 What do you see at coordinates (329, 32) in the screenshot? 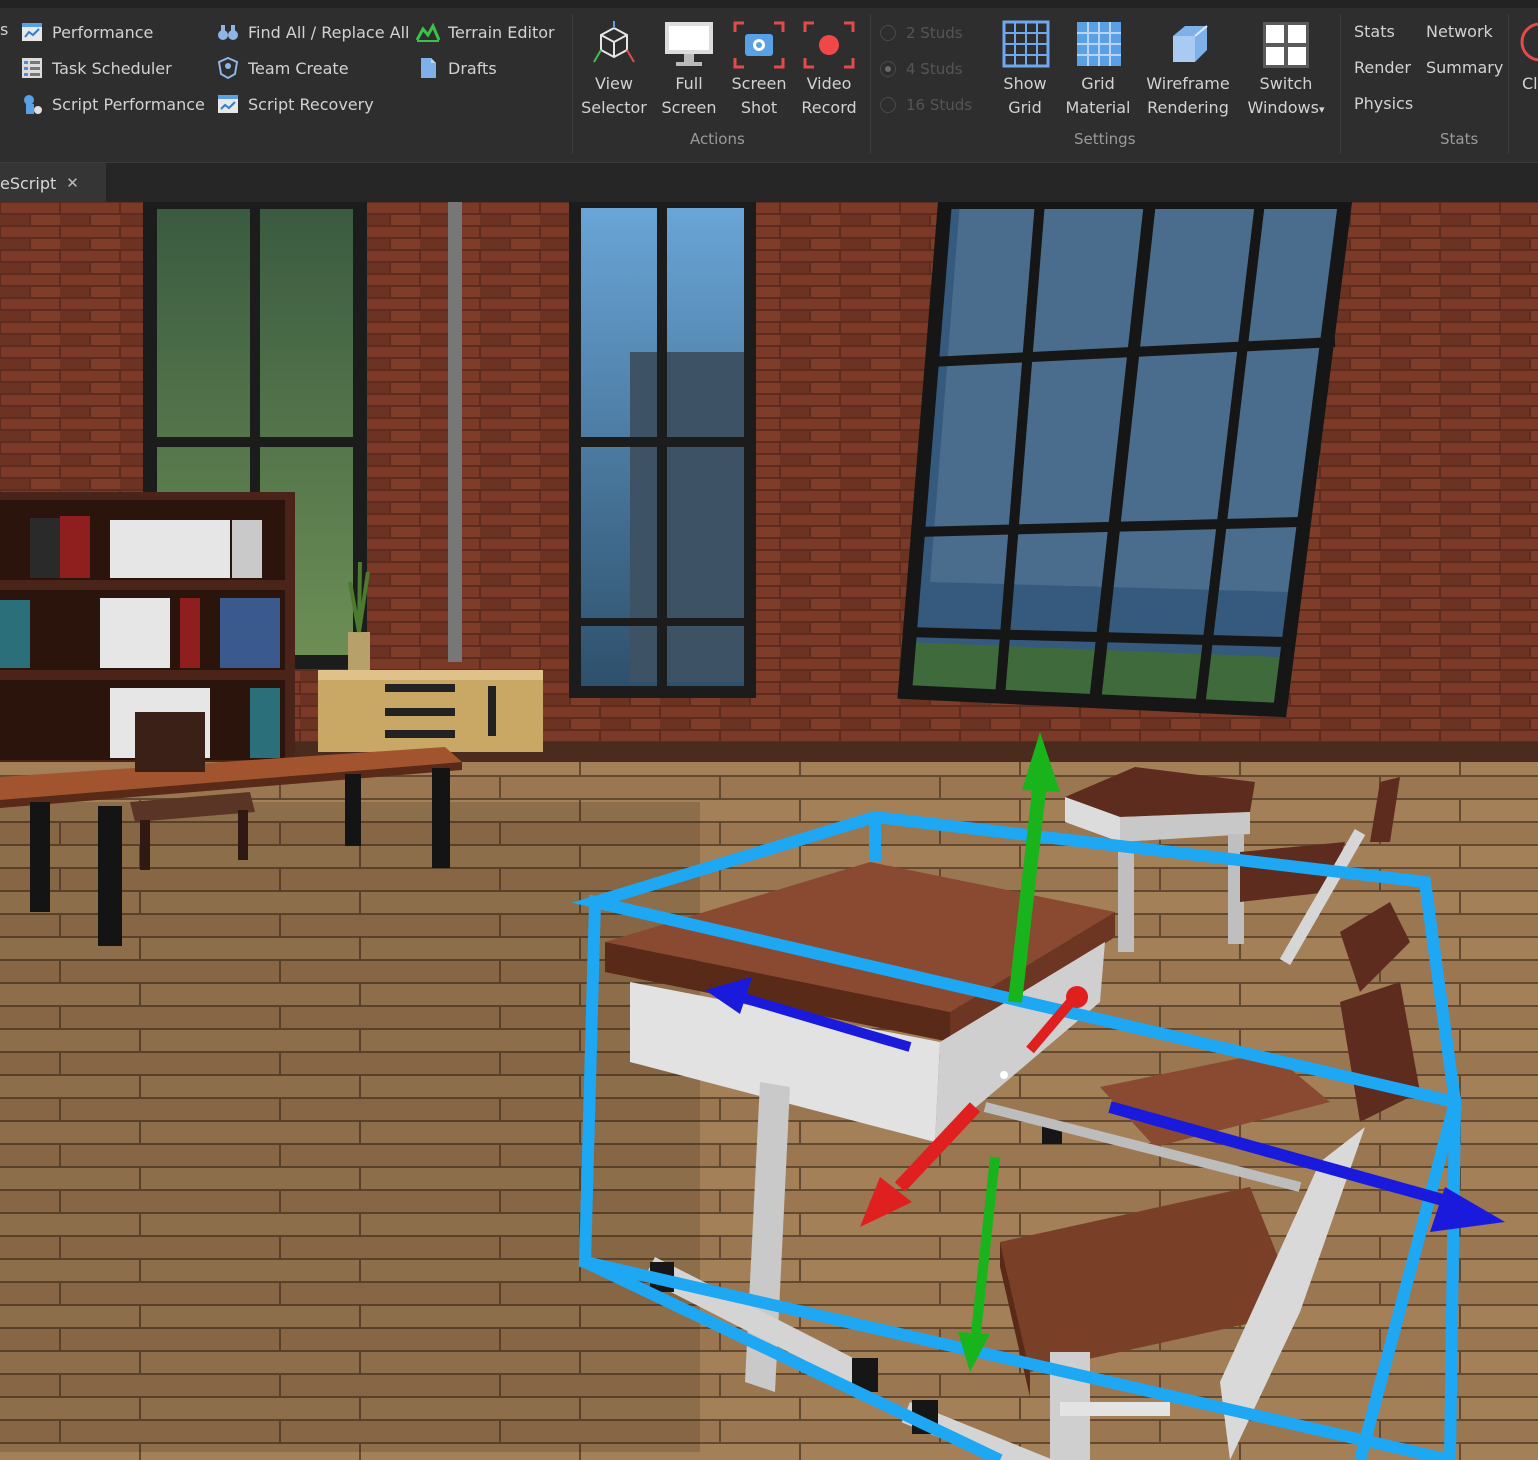
I see `find-replace-all-label: Find All / Replace All` at bounding box center [329, 32].